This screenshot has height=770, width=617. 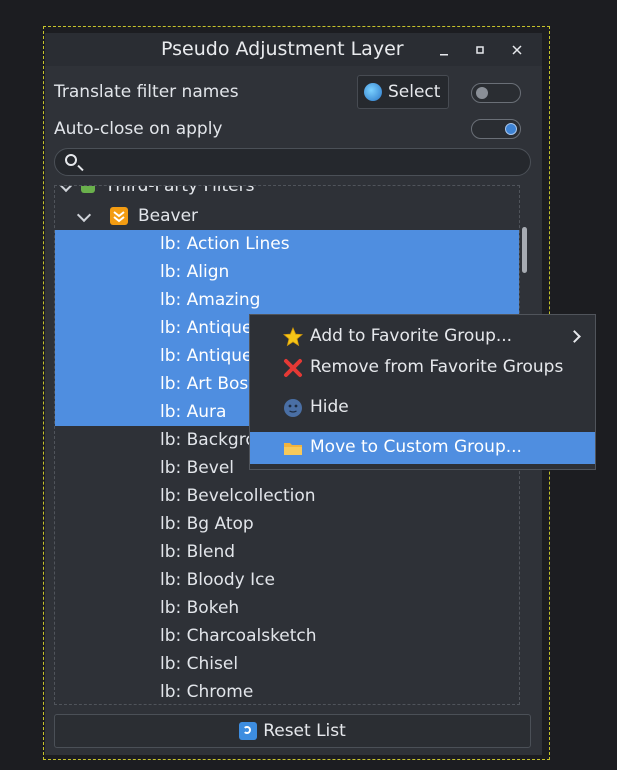 I want to click on close-icon, so click(x=517, y=50).